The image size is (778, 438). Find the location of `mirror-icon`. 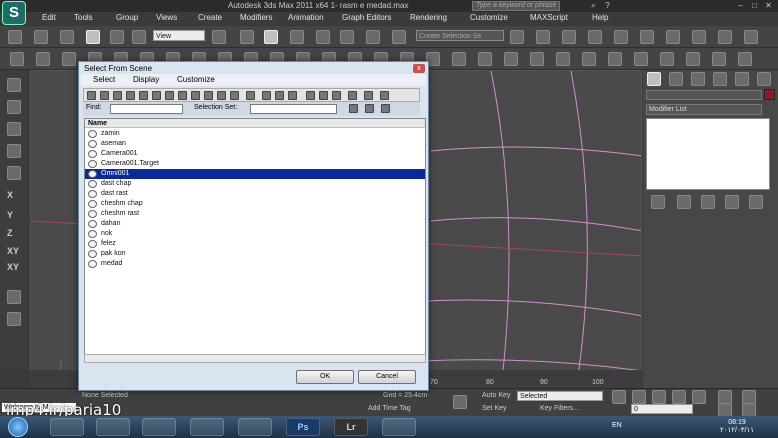

mirror-icon is located at coordinates (517, 37).